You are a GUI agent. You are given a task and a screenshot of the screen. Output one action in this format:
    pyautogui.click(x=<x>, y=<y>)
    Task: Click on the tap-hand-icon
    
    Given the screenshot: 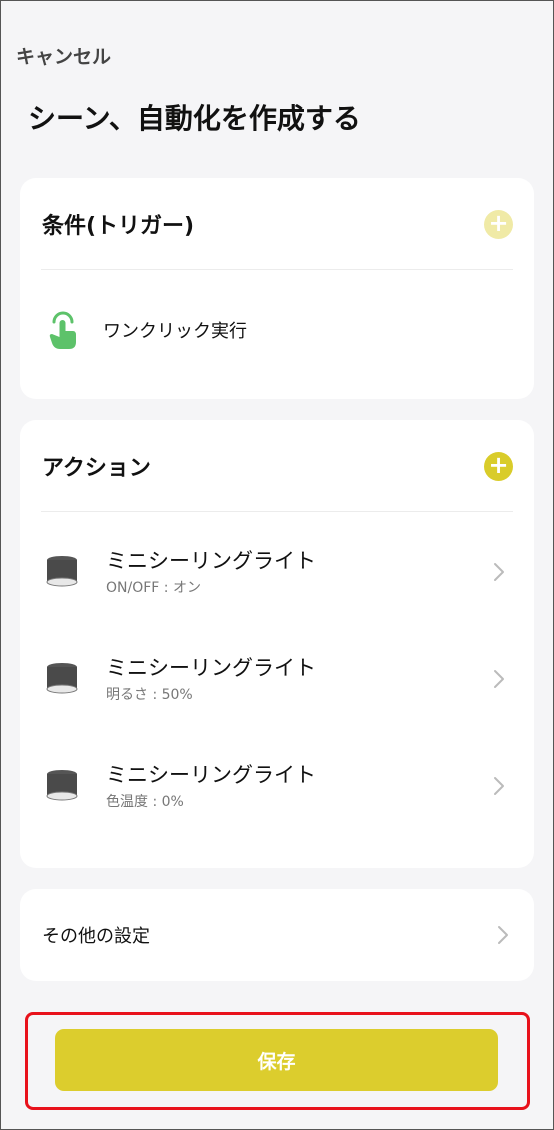 What is the action you would take?
    pyautogui.click(x=62, y=330)
    